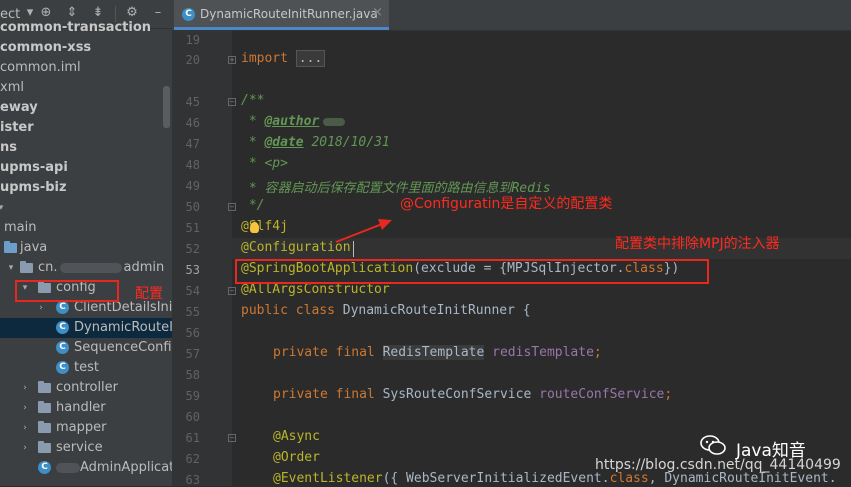  Describe the element at coordinates (506, 204) in the screenshot. I see `configuration-annotation-note: @Configuratin是自定义的配置类` at that location.